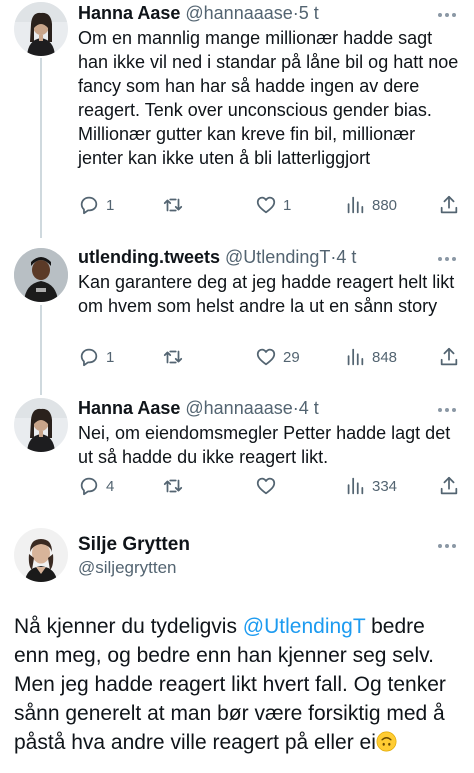 The width and height of the screenshot is (474, 773). What do you see at coordinates (370, 486) in the screenshot?
I see `views-button: 334` at bounding box center [370, 486].